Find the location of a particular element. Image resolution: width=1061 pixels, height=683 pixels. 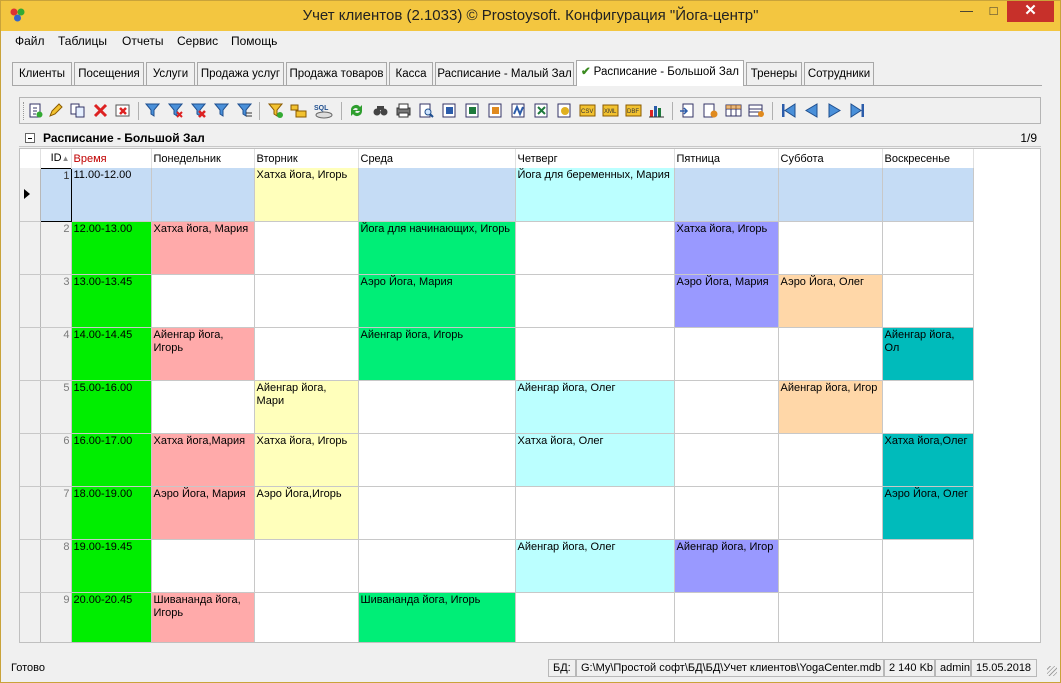

print-icon is located at coordinates (403, 110).